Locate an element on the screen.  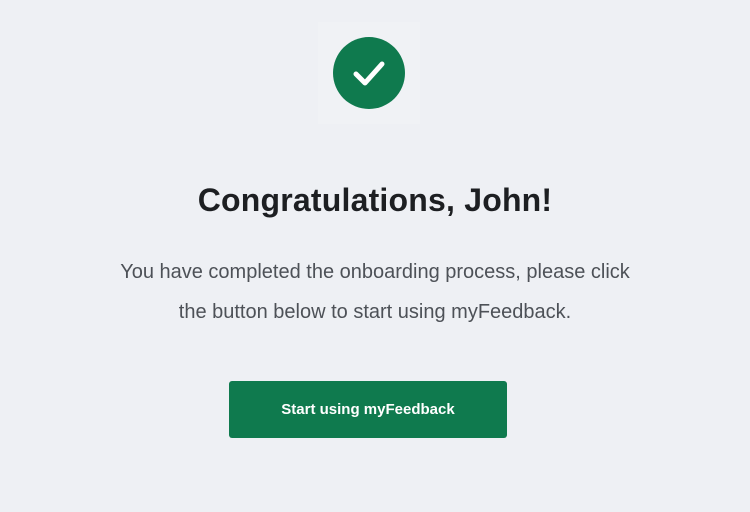
start-using-button: Start using myFeedback is located at coordinates (368, 409).